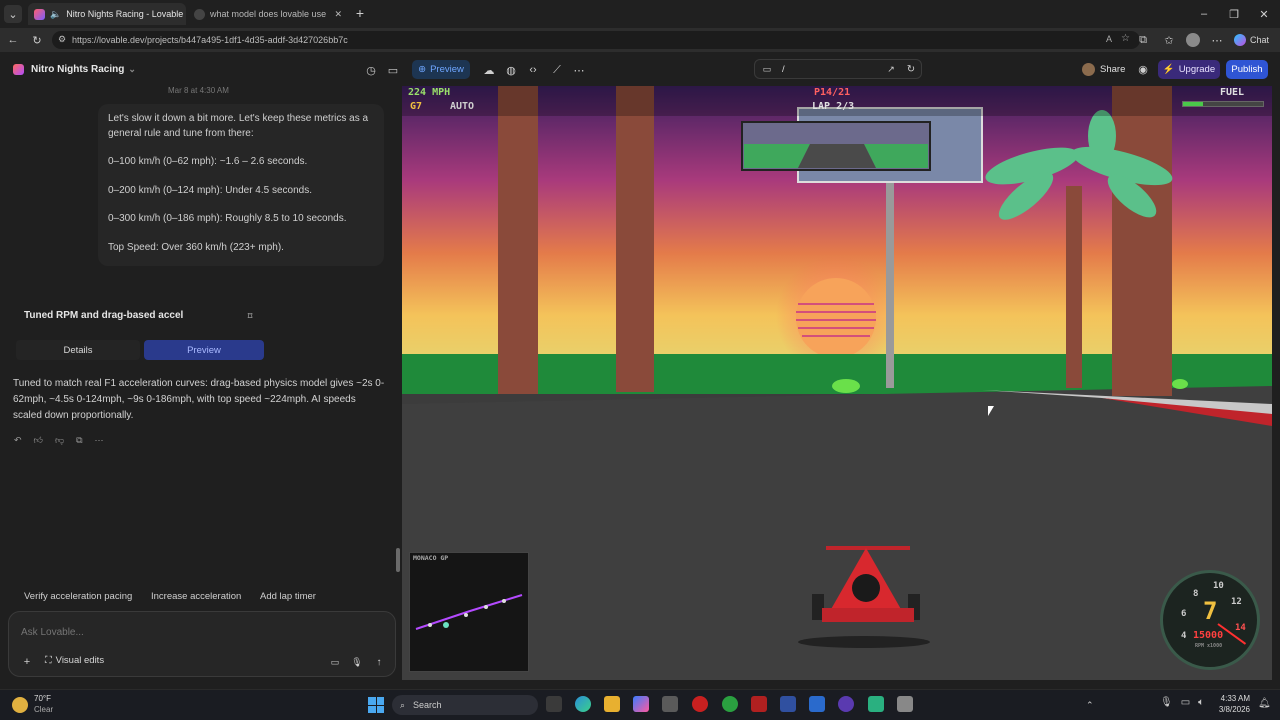  Describe the element at coordinates (846, 704) in the screenshot. I see `app-purple-icon` at that location.